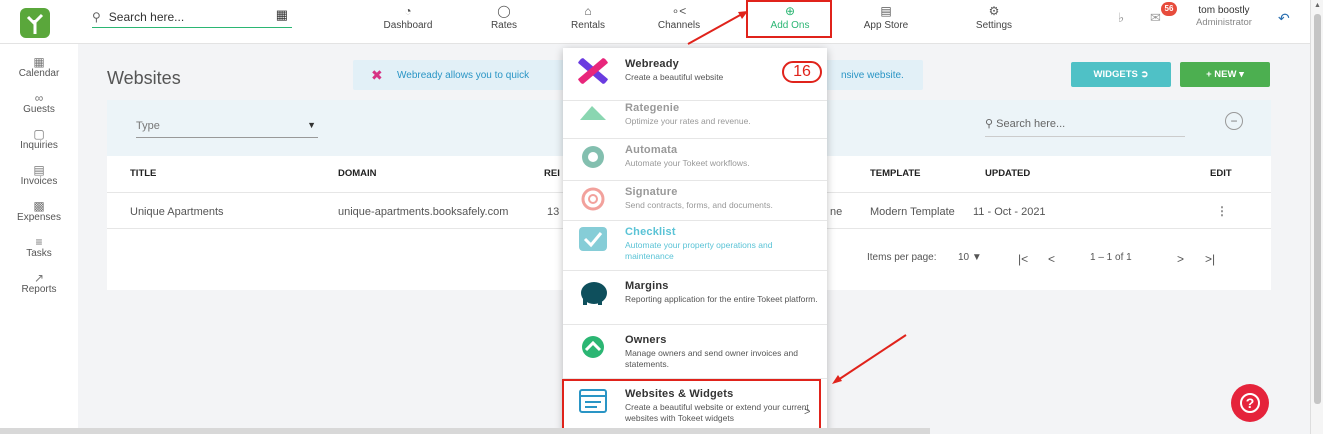 Image resolution: width=1323 pixels, height=434 pixels. I want to click on vertical-scrollbar: ▲, so click(1316, 217).